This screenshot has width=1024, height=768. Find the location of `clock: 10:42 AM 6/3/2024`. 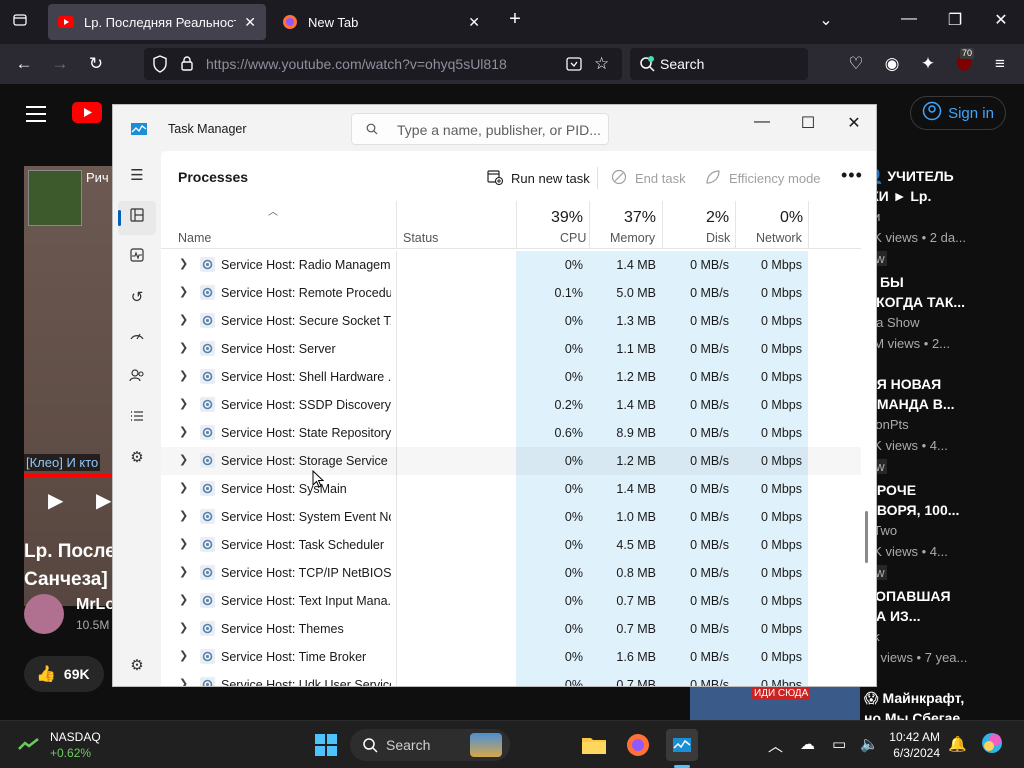

clock: 10:42 AM 6/3/2024 is located at coordinates (912, 745).